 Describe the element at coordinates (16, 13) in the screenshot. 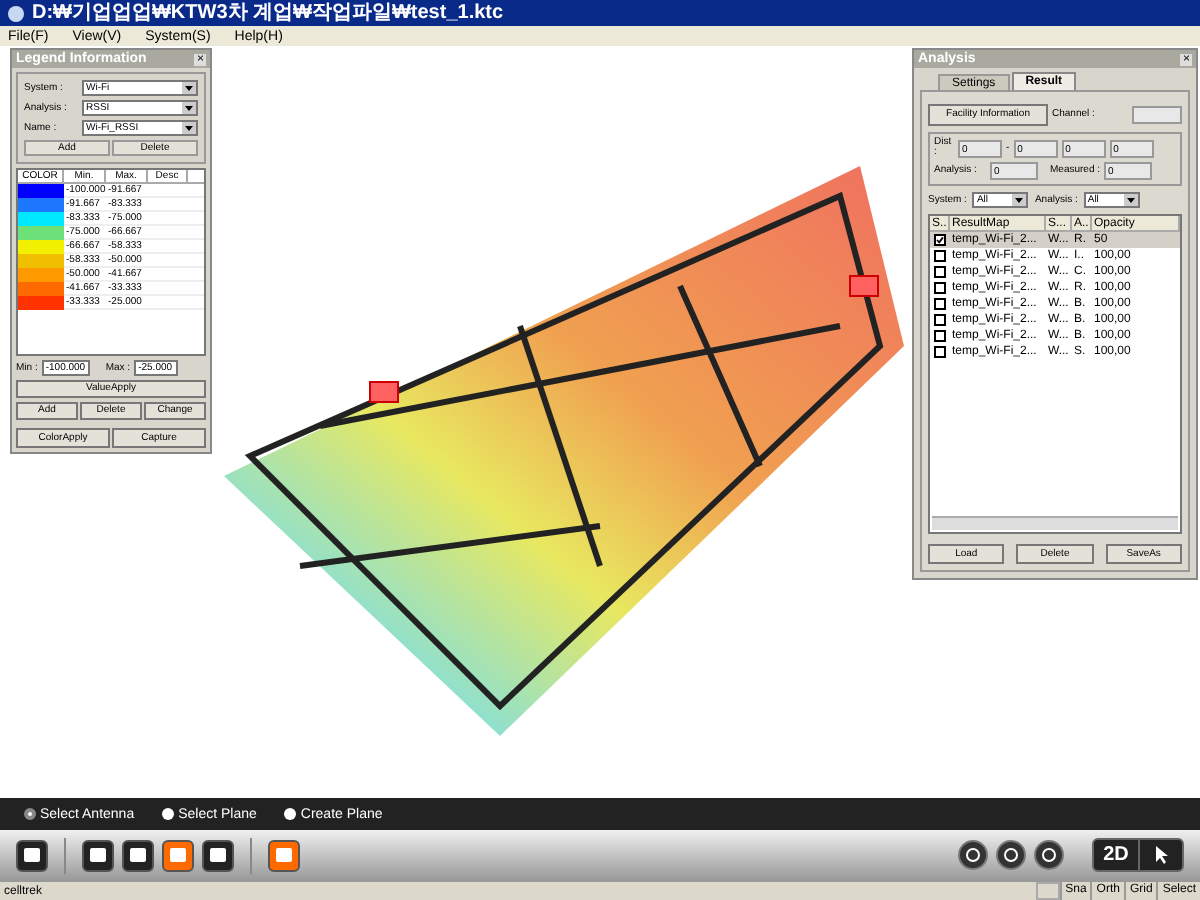

I see `app-icon` at that location.